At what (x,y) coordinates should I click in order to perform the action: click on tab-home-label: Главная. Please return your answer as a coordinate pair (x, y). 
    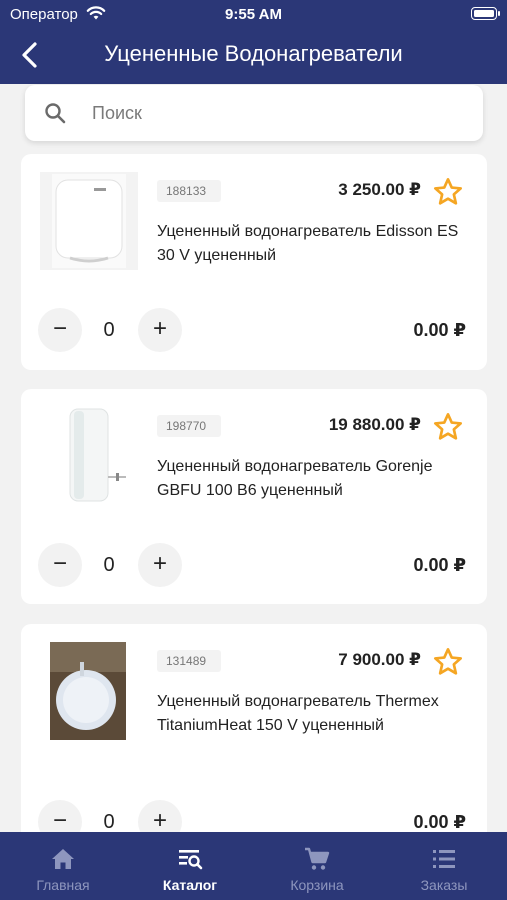
    Looking at the image, I should click on (63, 885).